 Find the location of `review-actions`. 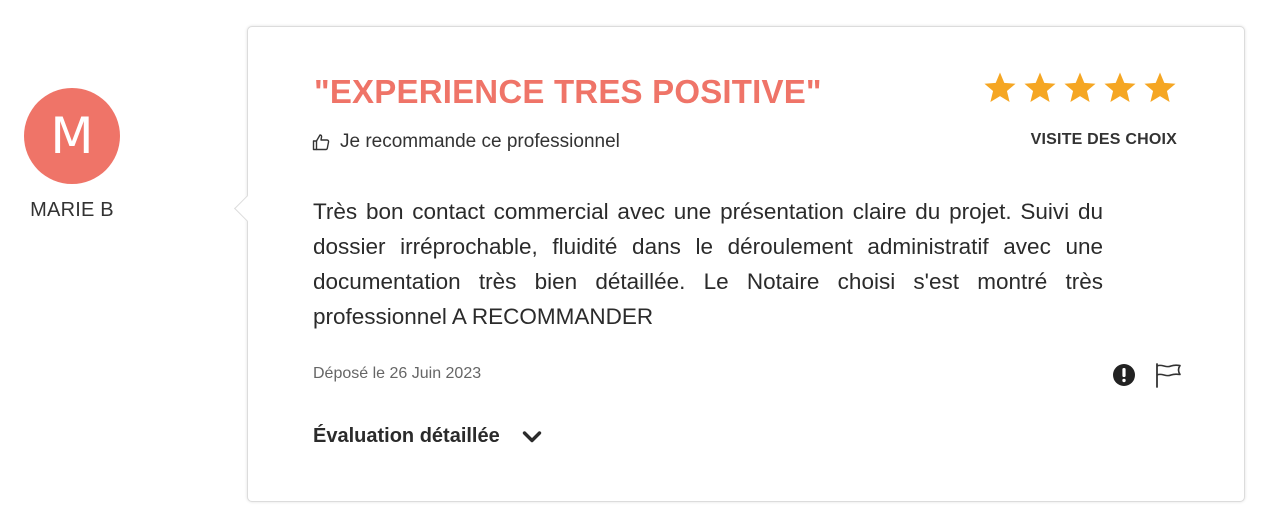

review-actions is located at coordinates (1147, 375).